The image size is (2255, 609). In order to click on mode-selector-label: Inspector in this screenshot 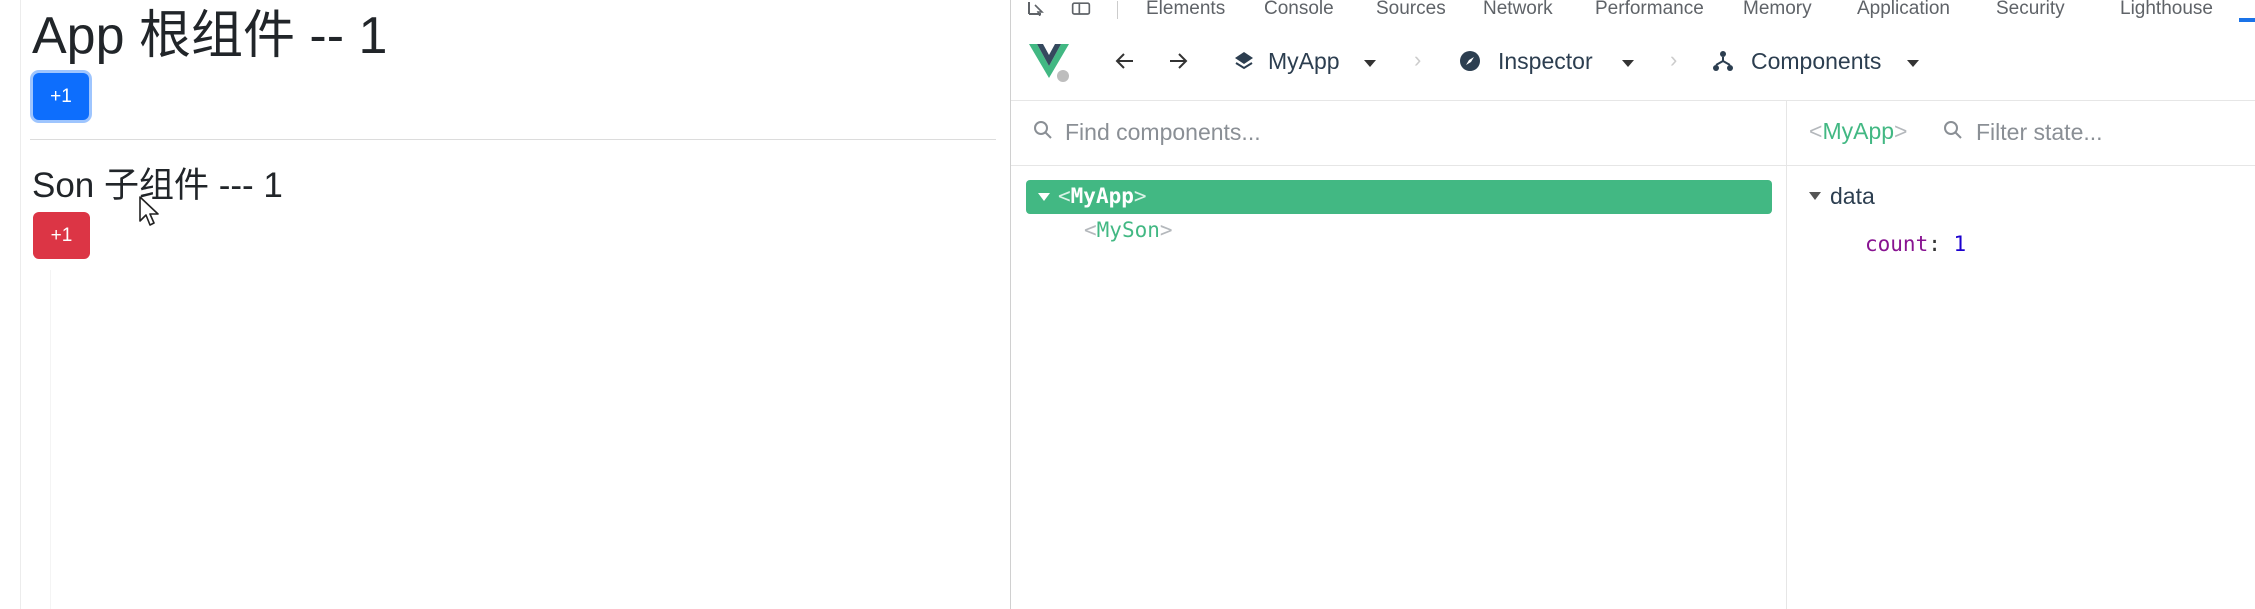, I will do `click(1545, 61)`.